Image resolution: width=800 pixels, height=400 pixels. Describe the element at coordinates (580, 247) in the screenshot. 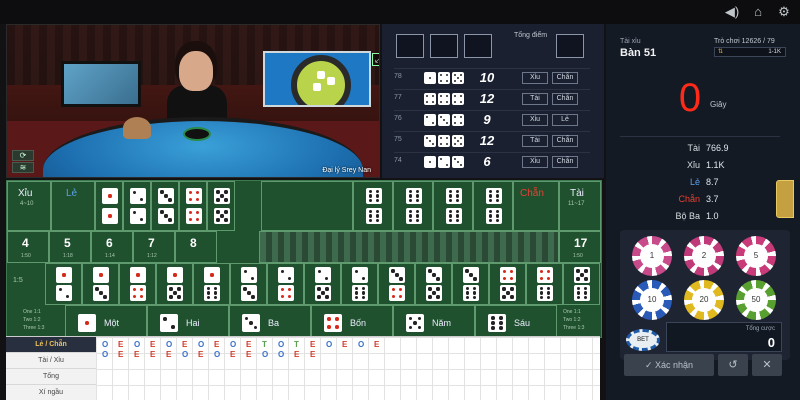

I see `total-bet-17: 17 1:50` at that location.